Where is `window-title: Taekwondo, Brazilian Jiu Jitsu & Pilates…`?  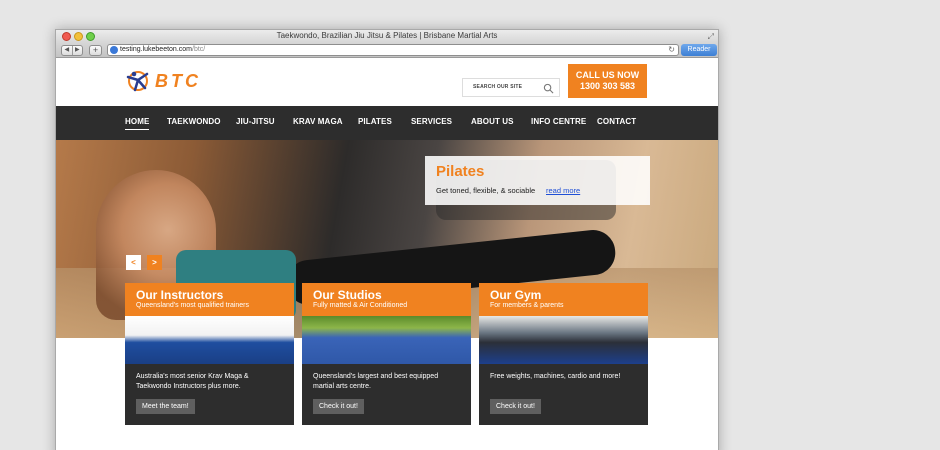
window-title: Taekwondo, Brazilian Jiu Jitsu & Pilates… is located at coordinates (387, 35).